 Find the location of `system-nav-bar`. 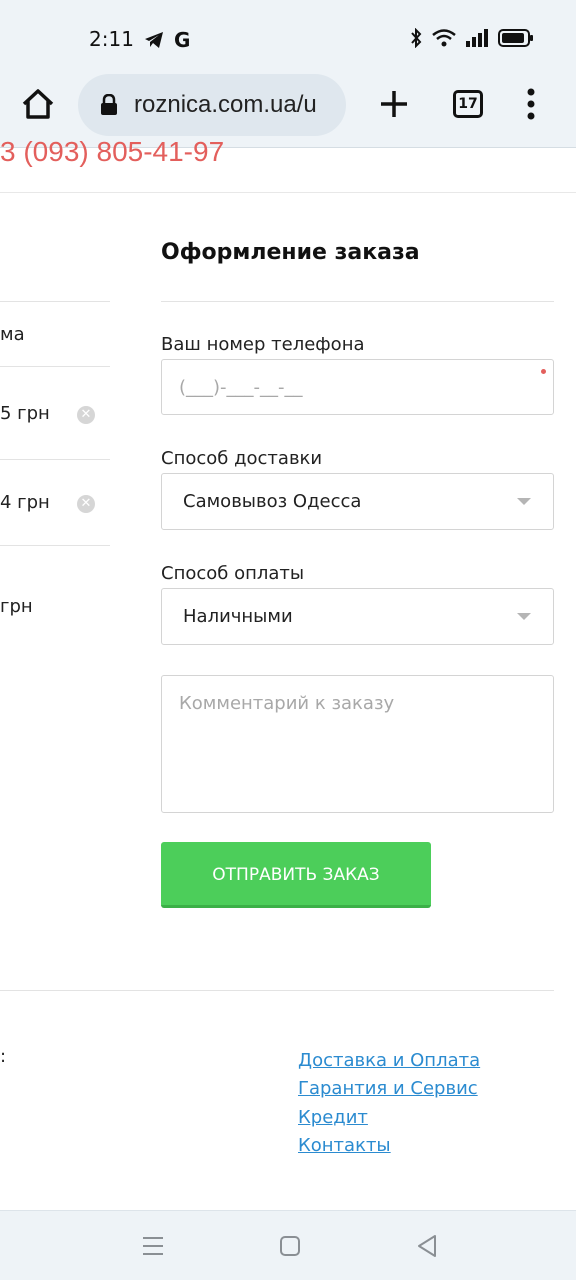

system-nav-bar is located at coordinates (288, 1245).